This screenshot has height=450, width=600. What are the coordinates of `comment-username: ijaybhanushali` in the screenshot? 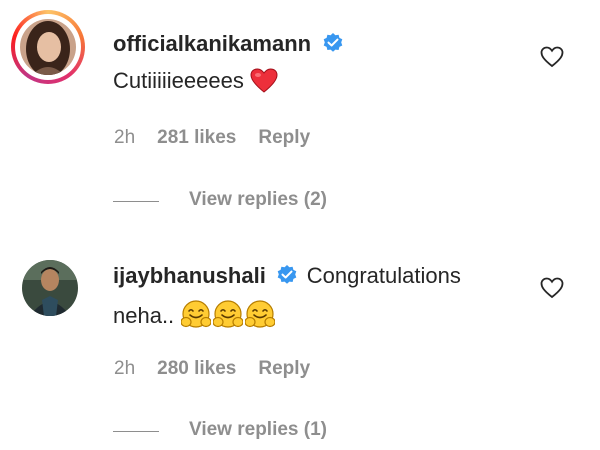 It's located at (189, 275).